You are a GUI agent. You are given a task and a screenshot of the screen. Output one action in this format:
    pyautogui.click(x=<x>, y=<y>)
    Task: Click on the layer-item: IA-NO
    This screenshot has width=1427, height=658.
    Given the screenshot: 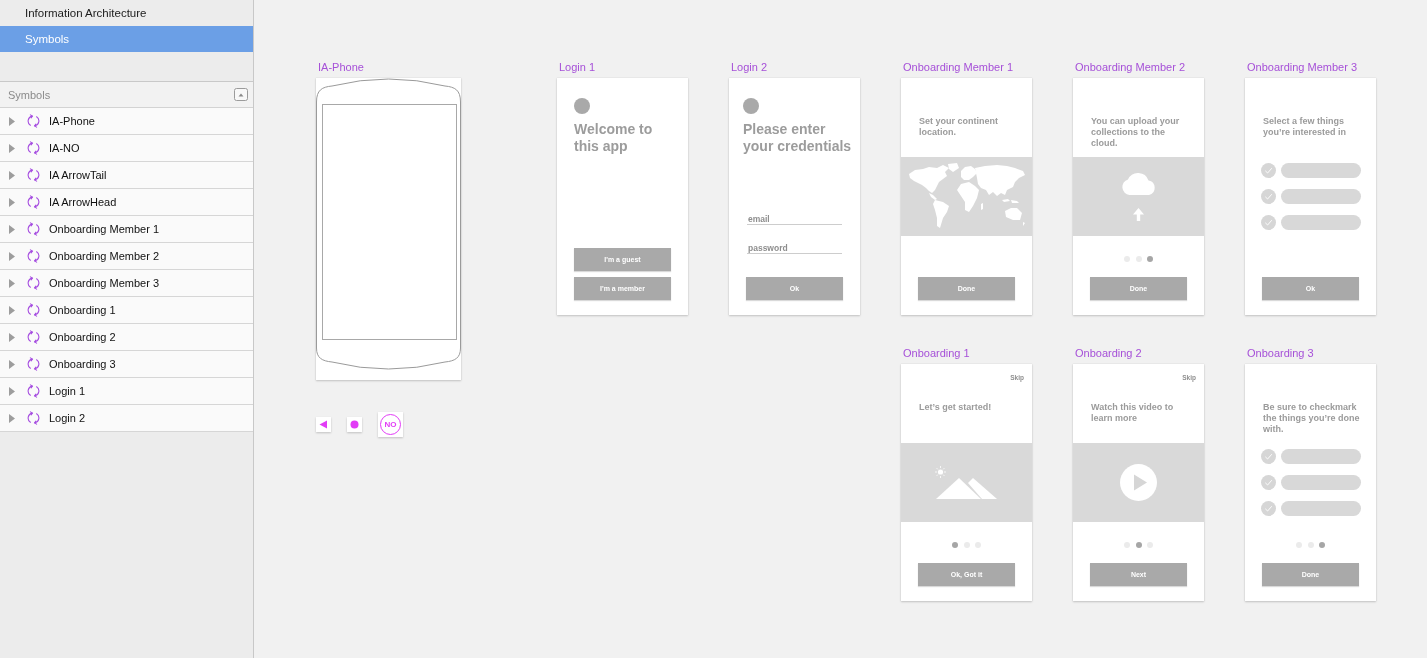 What is the action you would take?
    pyautogui.click(x=126, y=148)
    